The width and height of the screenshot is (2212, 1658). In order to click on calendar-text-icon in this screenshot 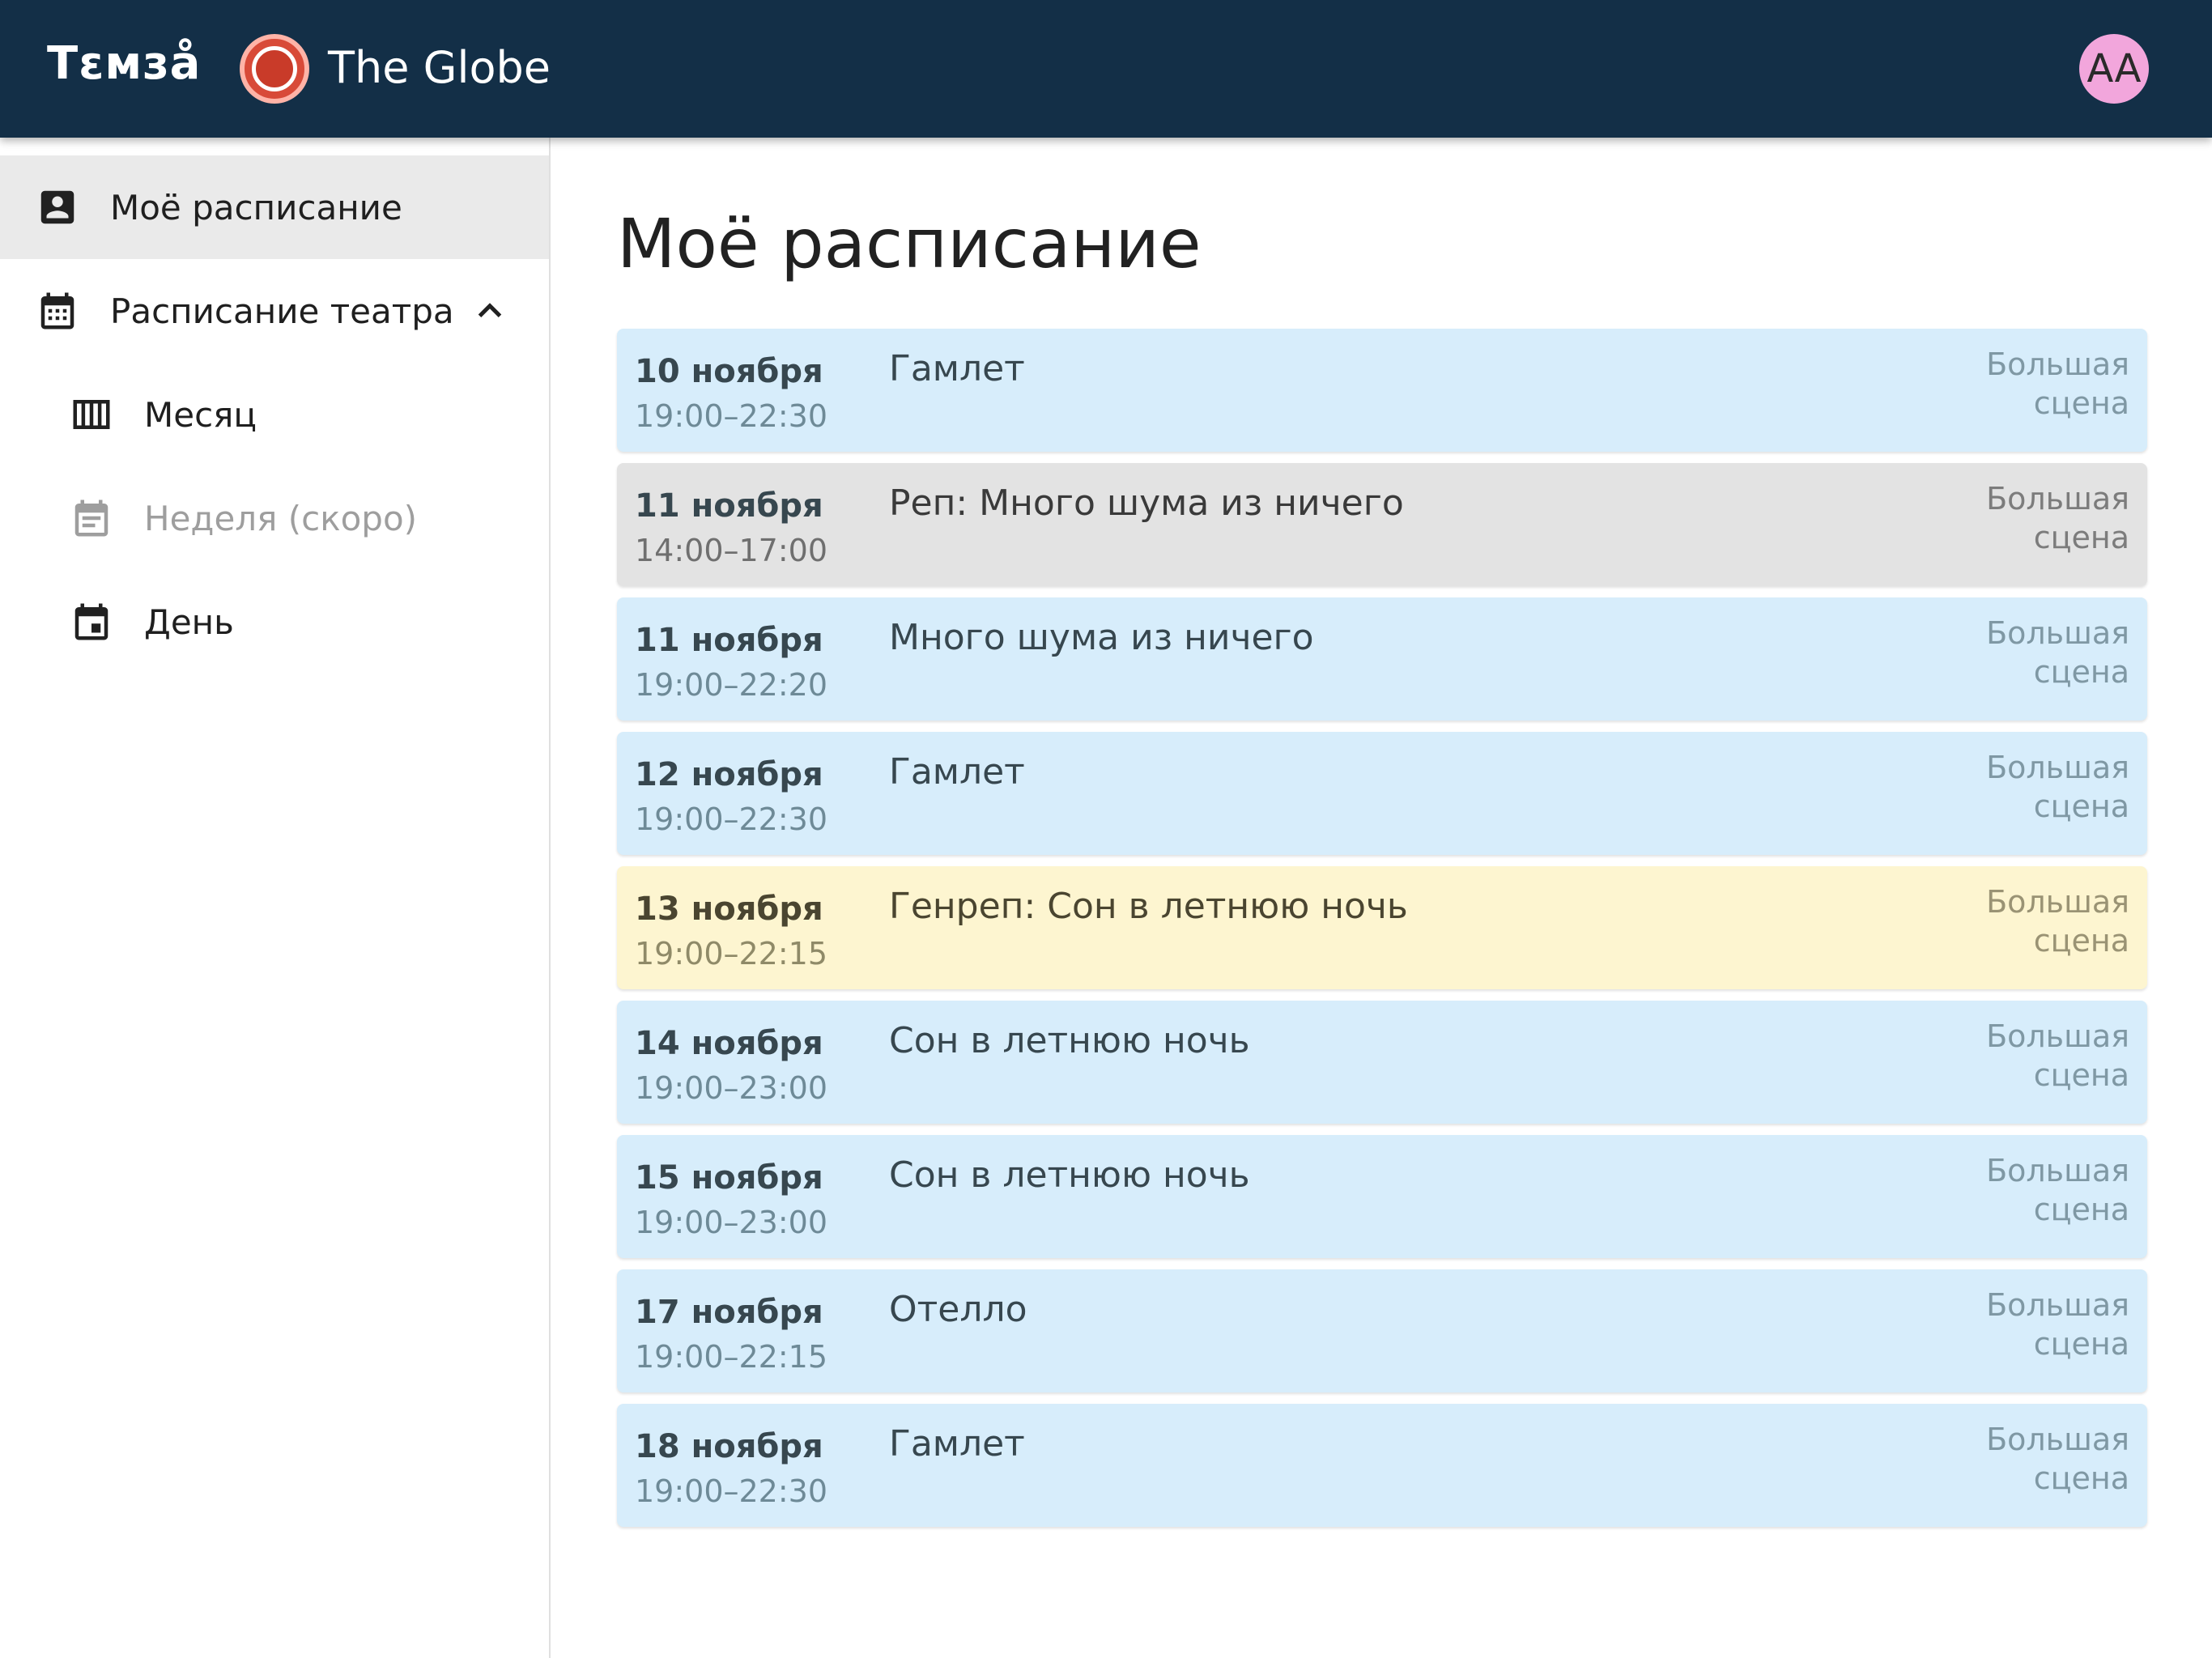, I will do `click(91, 518)`.